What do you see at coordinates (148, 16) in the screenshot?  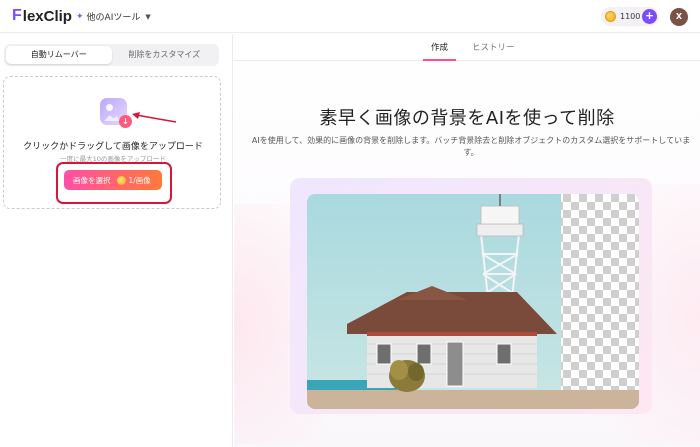 I see `chevron-down-icon: ▼` at bounding box center [148, 16].